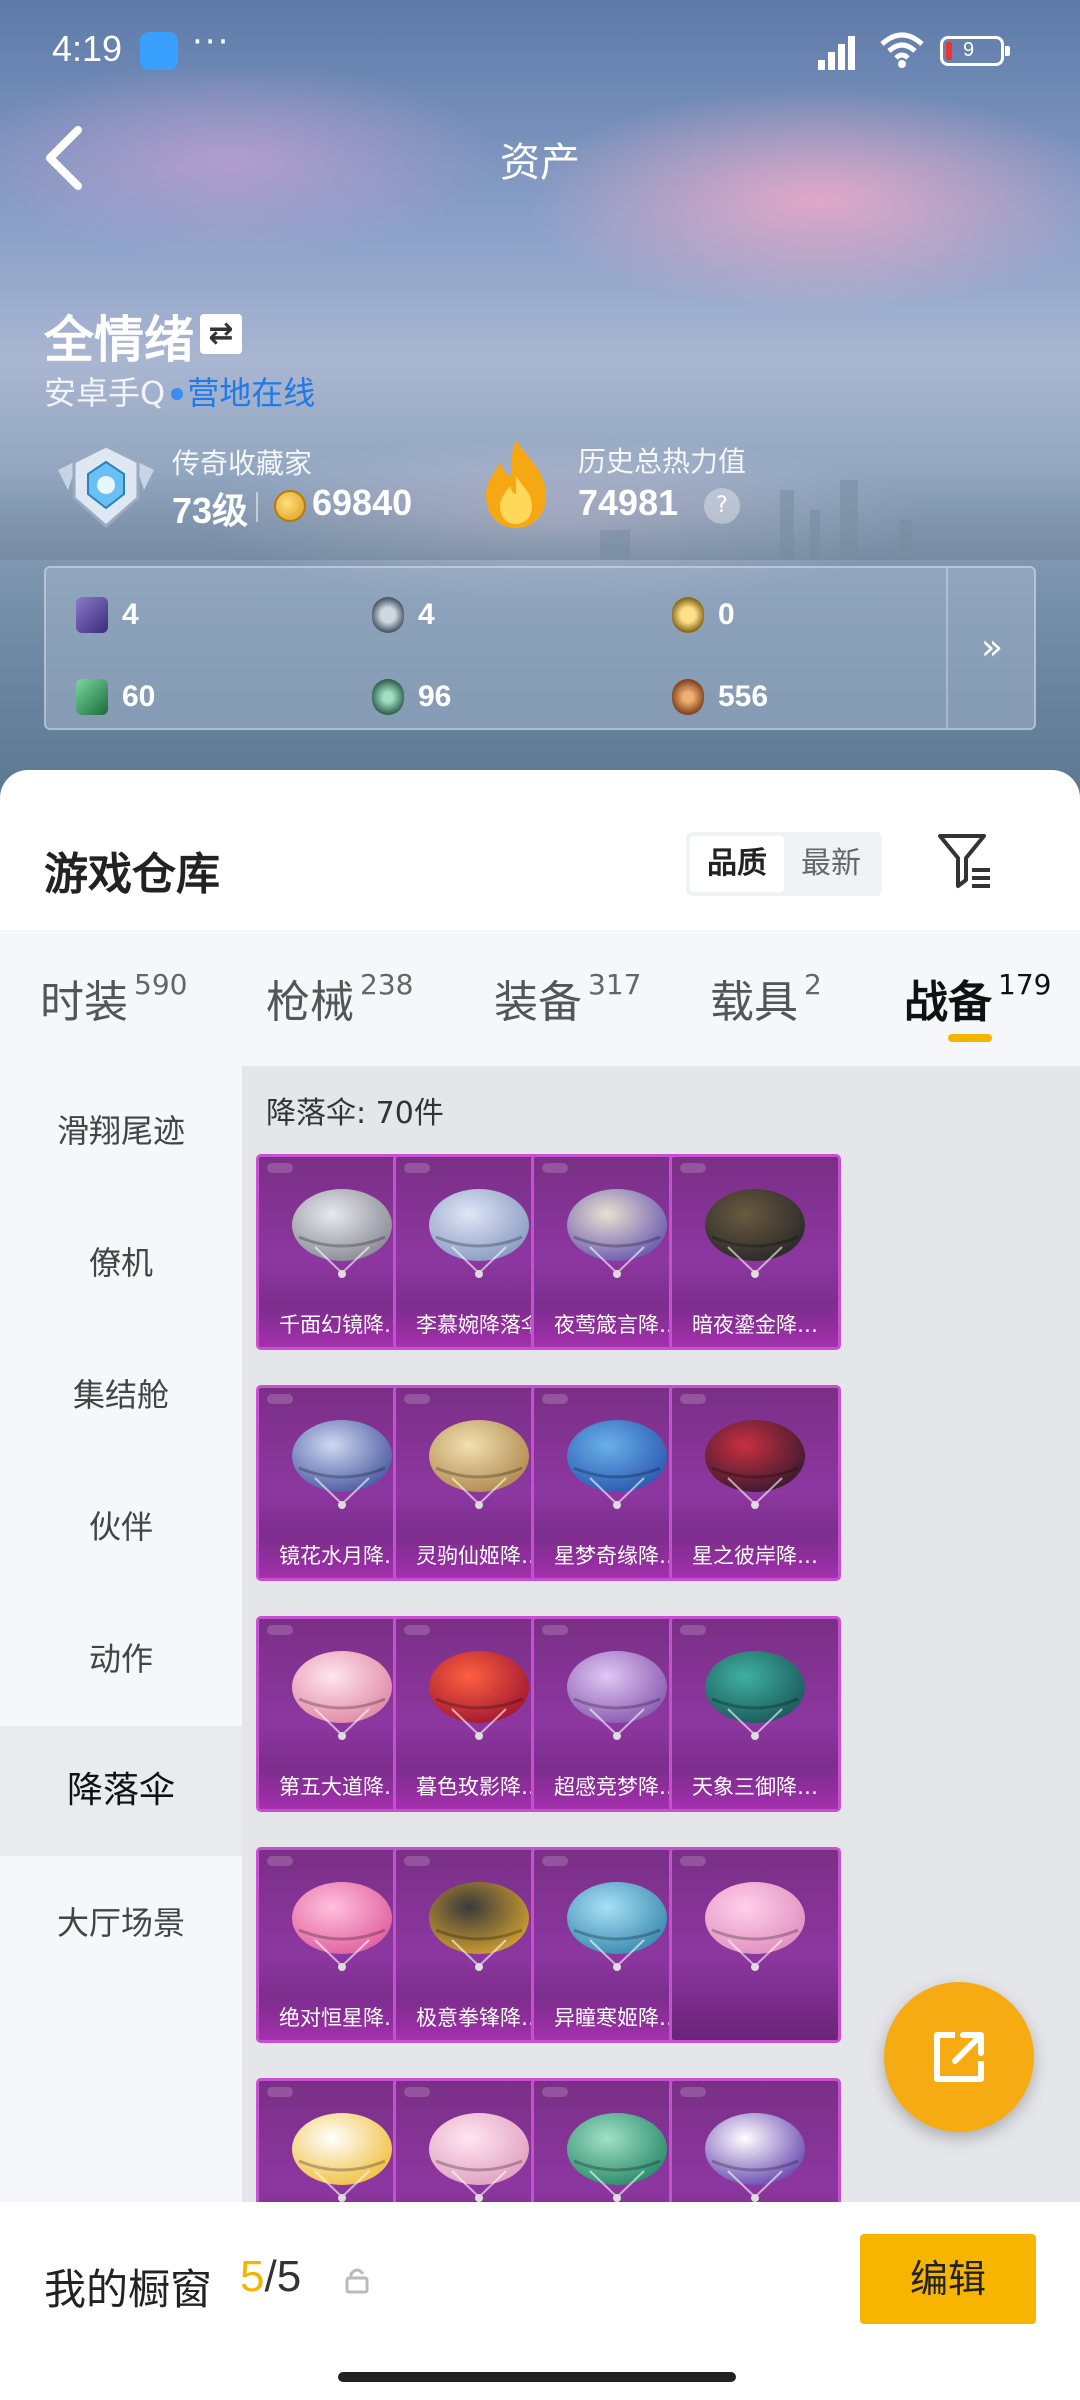  I want to click on heat-value: 74981, so click(628, 502).